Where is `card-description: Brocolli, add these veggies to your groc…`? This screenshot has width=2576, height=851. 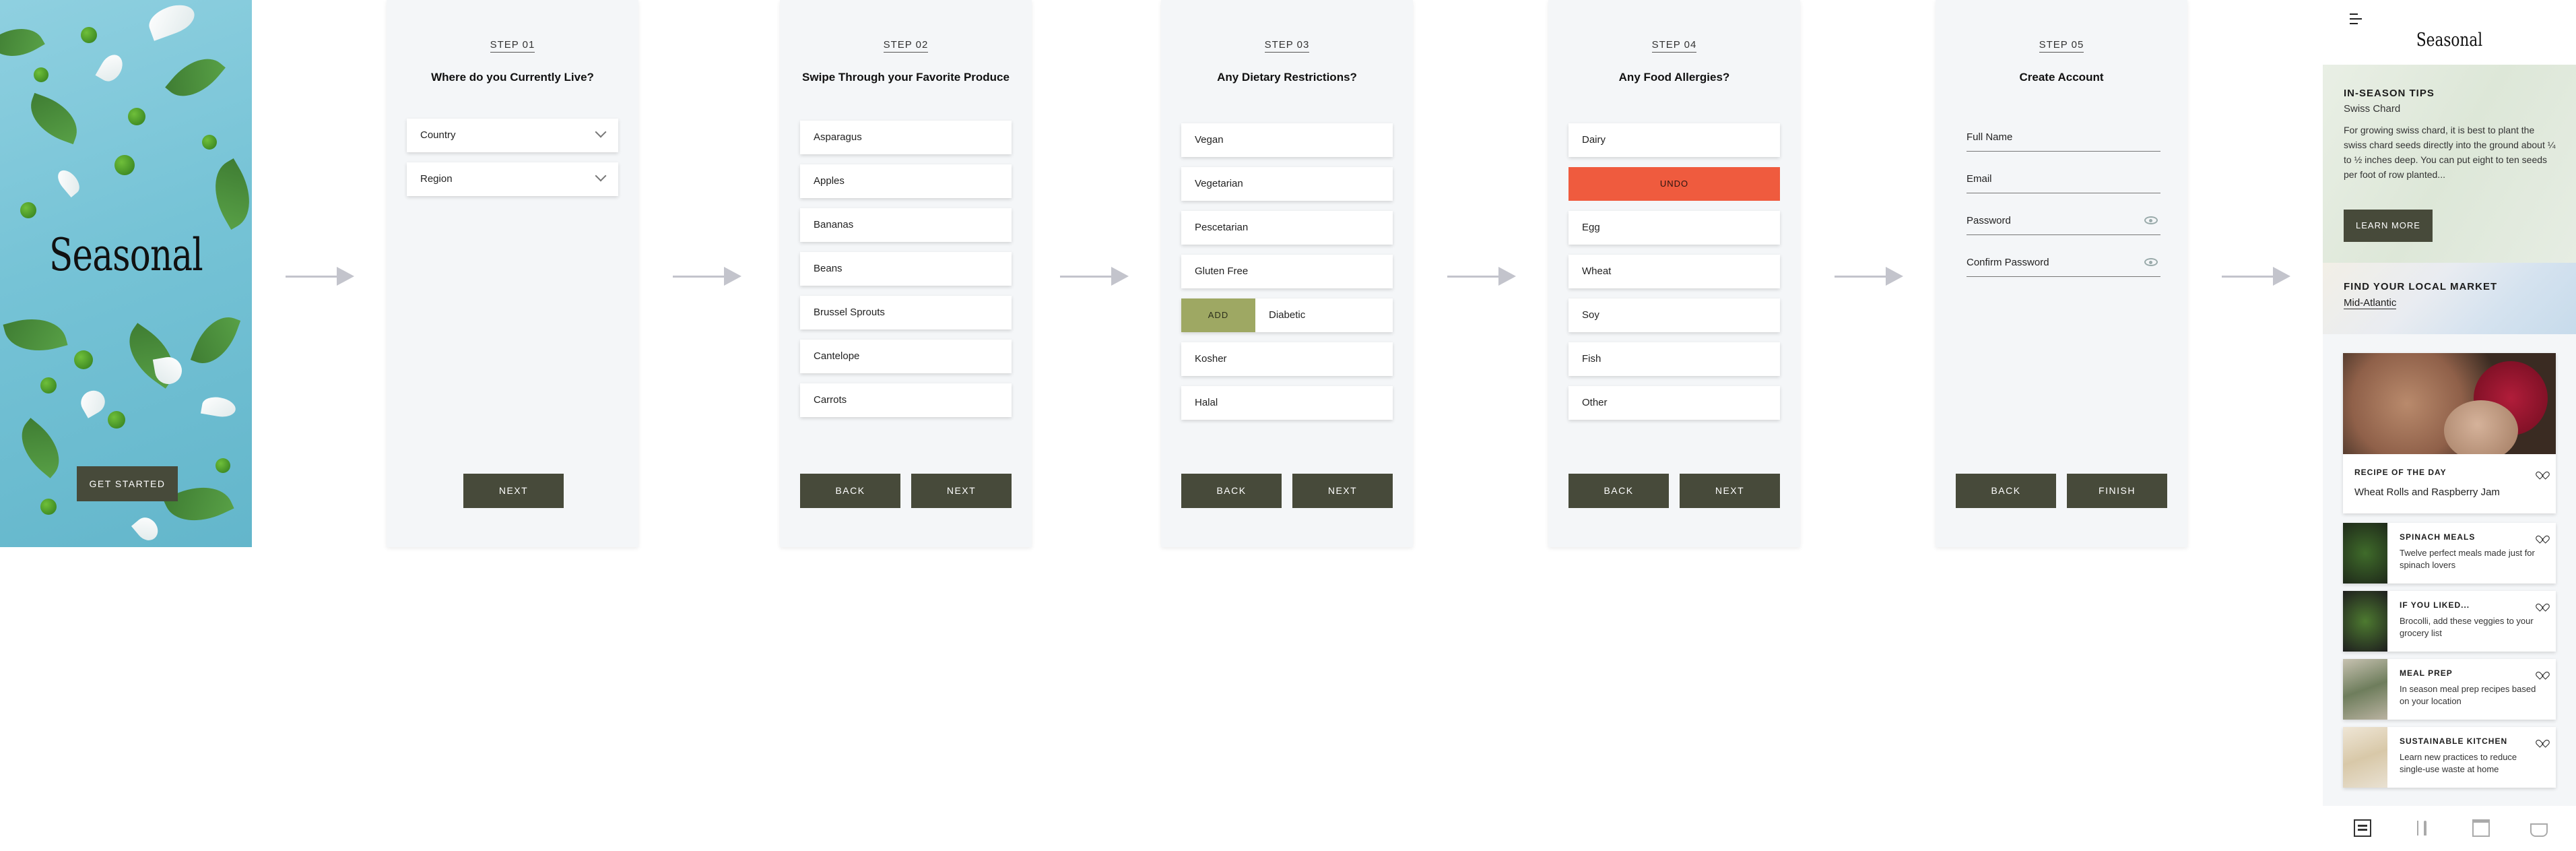 card-description: Brocolli, add these veggies to your groc… is located at coordinates (2467, 627).